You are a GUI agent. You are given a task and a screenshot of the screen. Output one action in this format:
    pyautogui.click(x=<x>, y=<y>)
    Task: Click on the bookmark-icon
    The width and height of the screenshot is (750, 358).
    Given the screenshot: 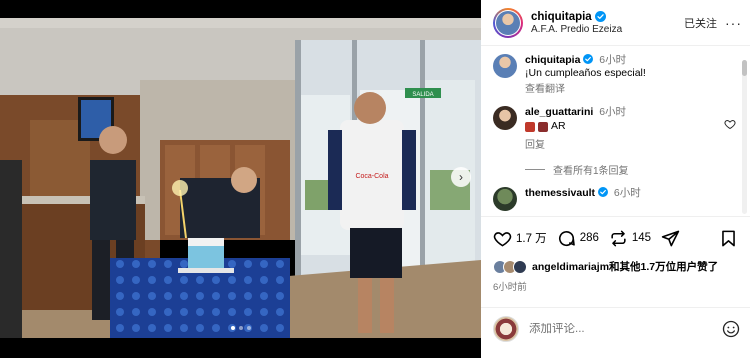 What is the action you would take?
    pyautogui.click(x=728, y=238)
    